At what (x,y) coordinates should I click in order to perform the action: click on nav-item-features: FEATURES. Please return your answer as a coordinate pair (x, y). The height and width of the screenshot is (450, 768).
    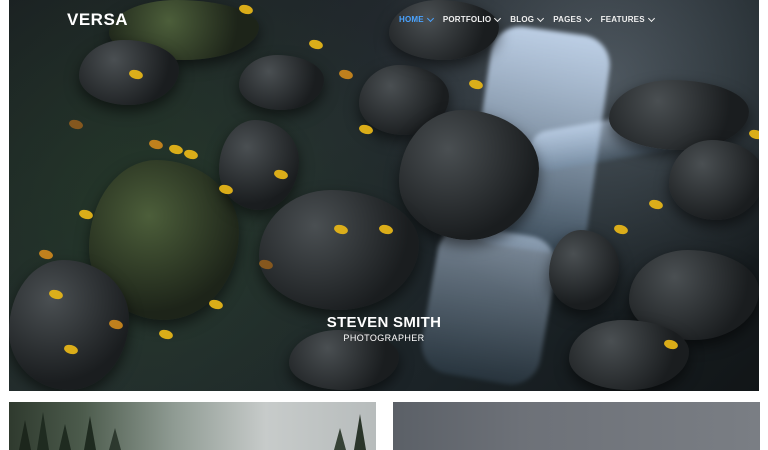
    Looking at the image, I should click on (627, 19).